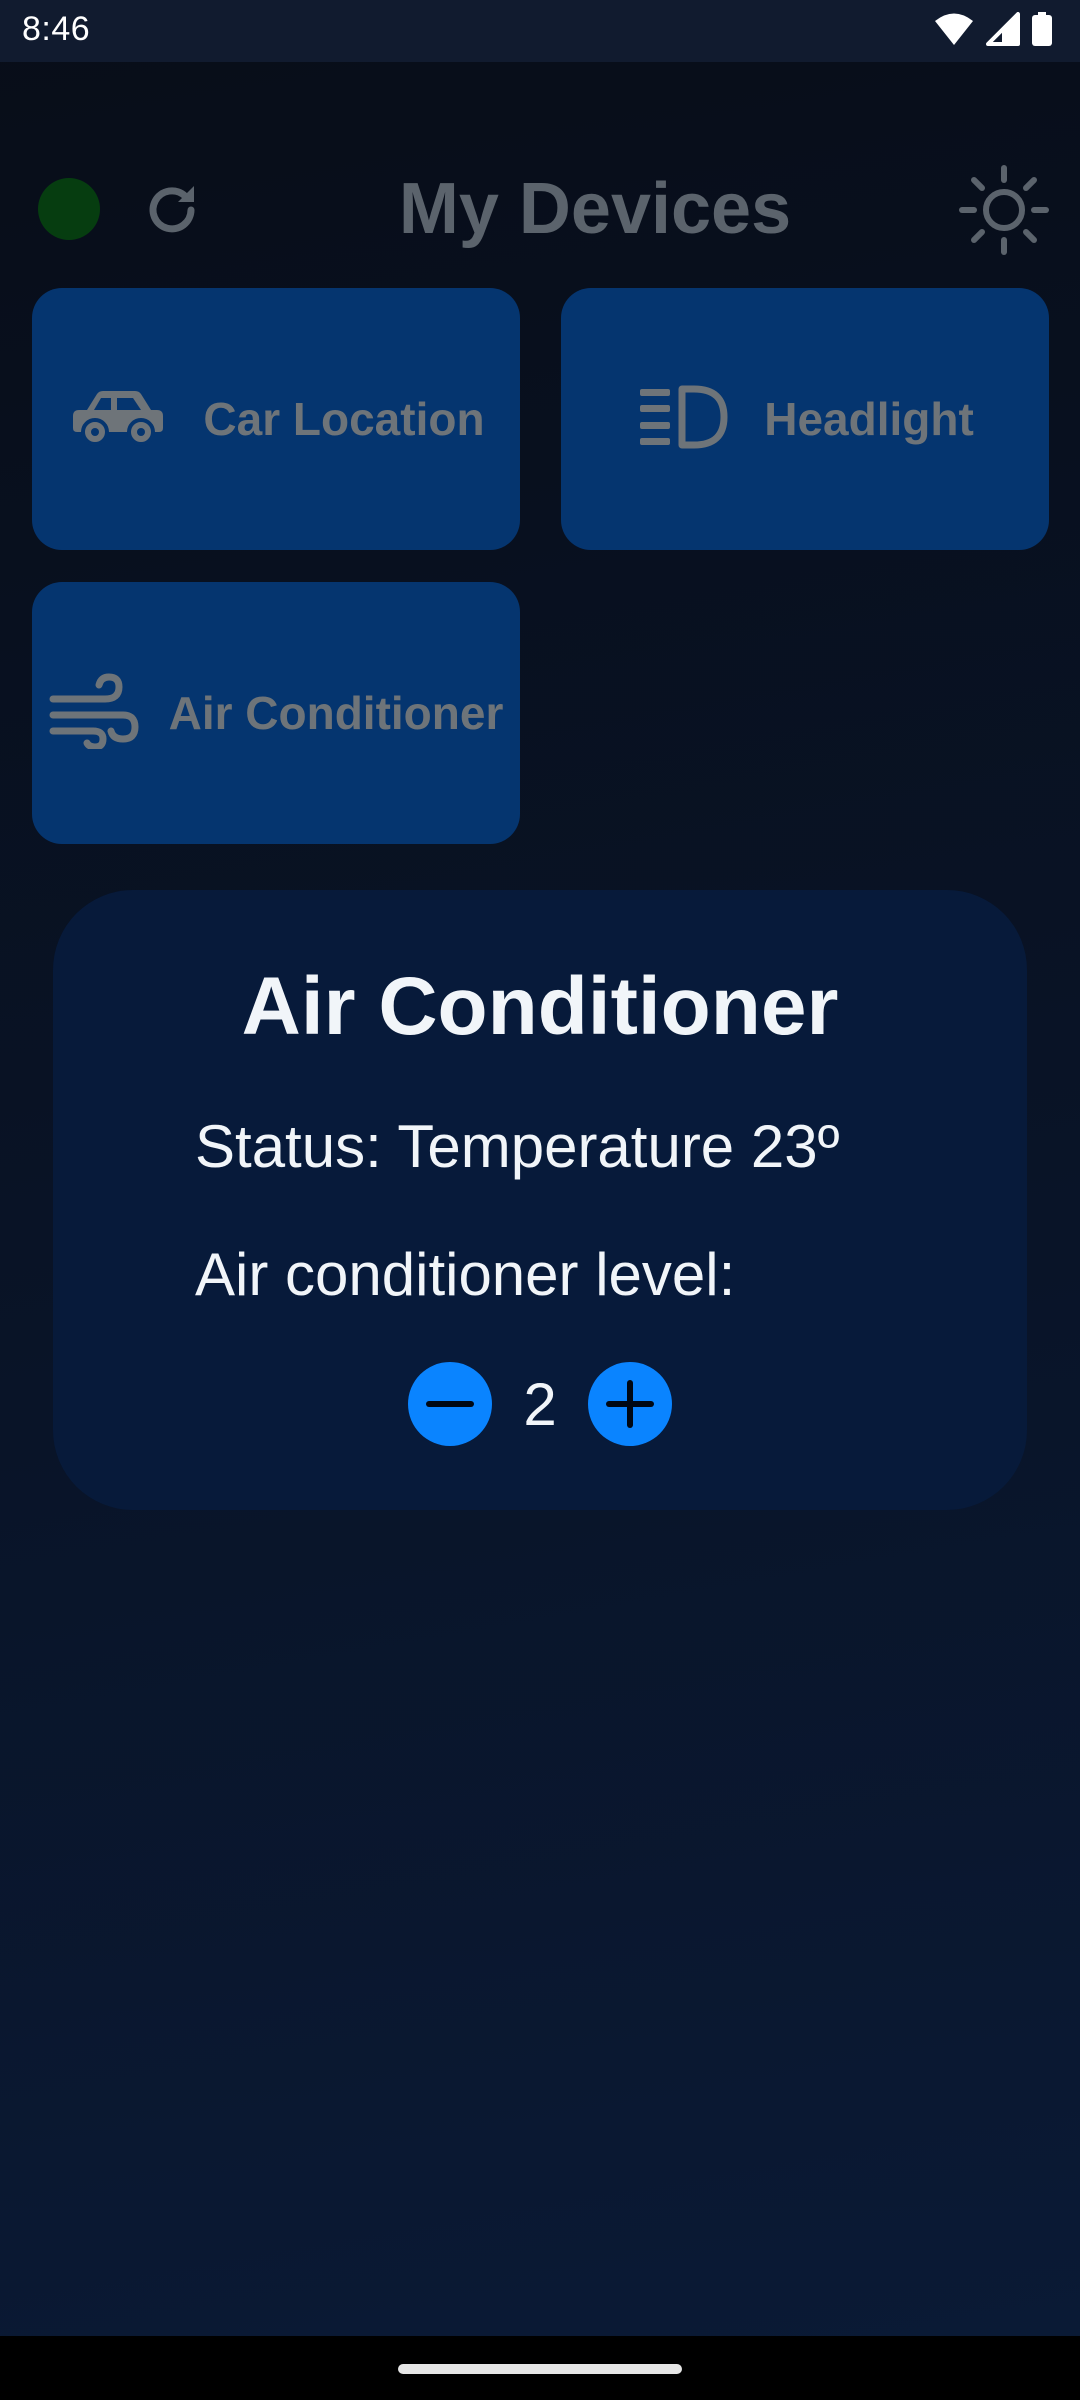 Image resolution: width=1080 pixels, height=2400 pixels. I want to click on decrease-level-button, so click(450, 1404).